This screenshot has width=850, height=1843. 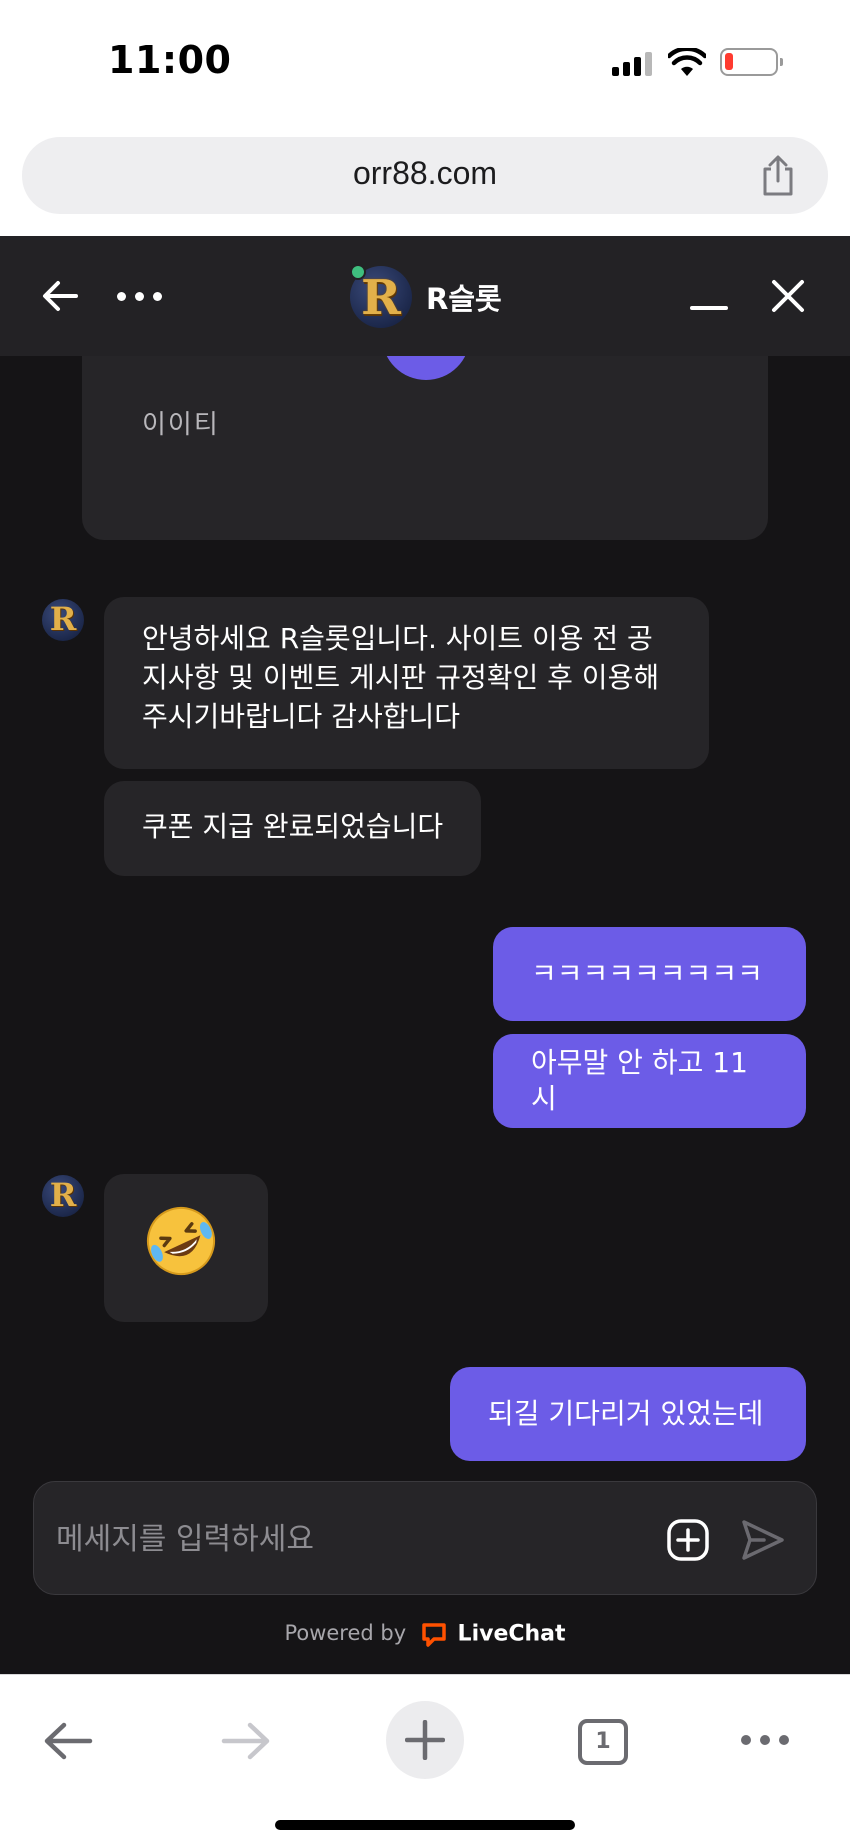 I want to click on tab-count-button: 1, so click(x=603, y=1742).